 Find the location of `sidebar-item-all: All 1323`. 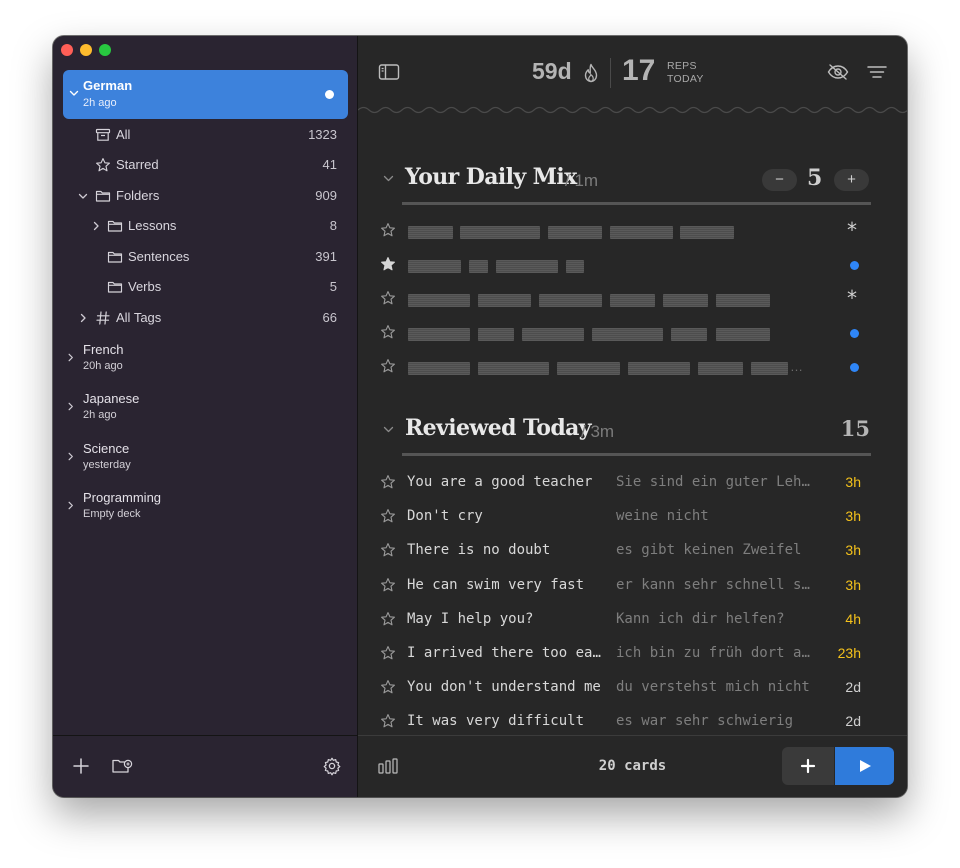

sidebar-item-all: All 1323 is located at coordinates (205, 135).